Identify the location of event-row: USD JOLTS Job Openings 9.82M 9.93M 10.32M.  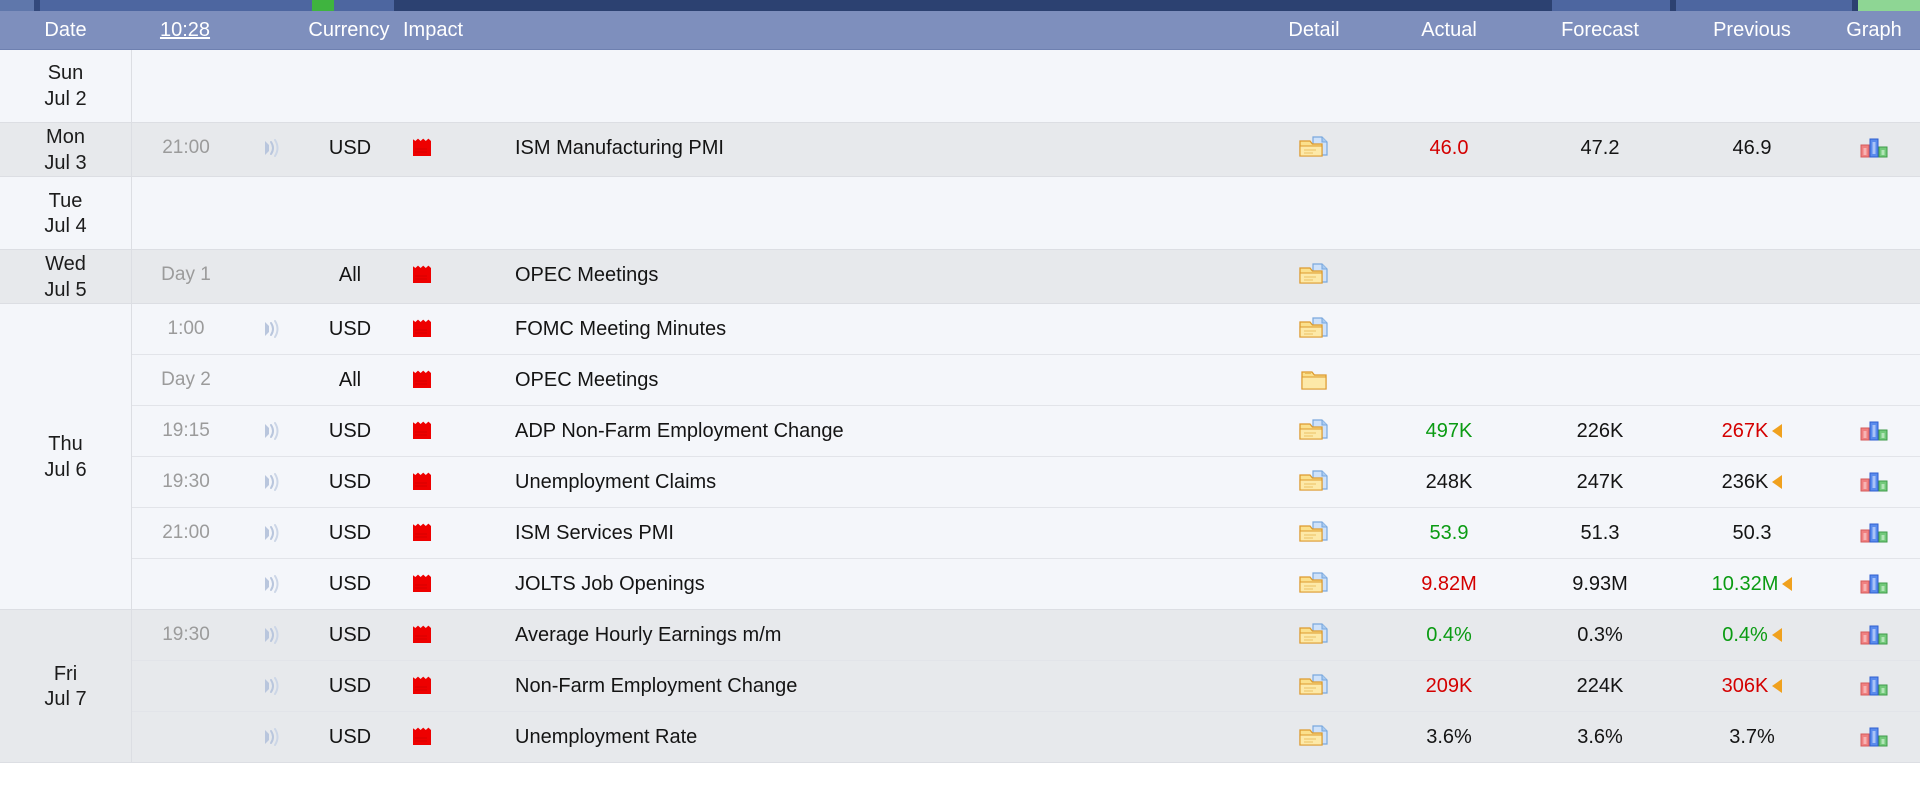
(1026, 584).